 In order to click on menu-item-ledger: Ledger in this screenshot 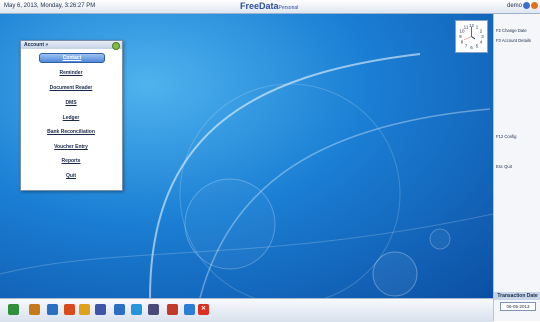, I will do `click(71, 118)`.